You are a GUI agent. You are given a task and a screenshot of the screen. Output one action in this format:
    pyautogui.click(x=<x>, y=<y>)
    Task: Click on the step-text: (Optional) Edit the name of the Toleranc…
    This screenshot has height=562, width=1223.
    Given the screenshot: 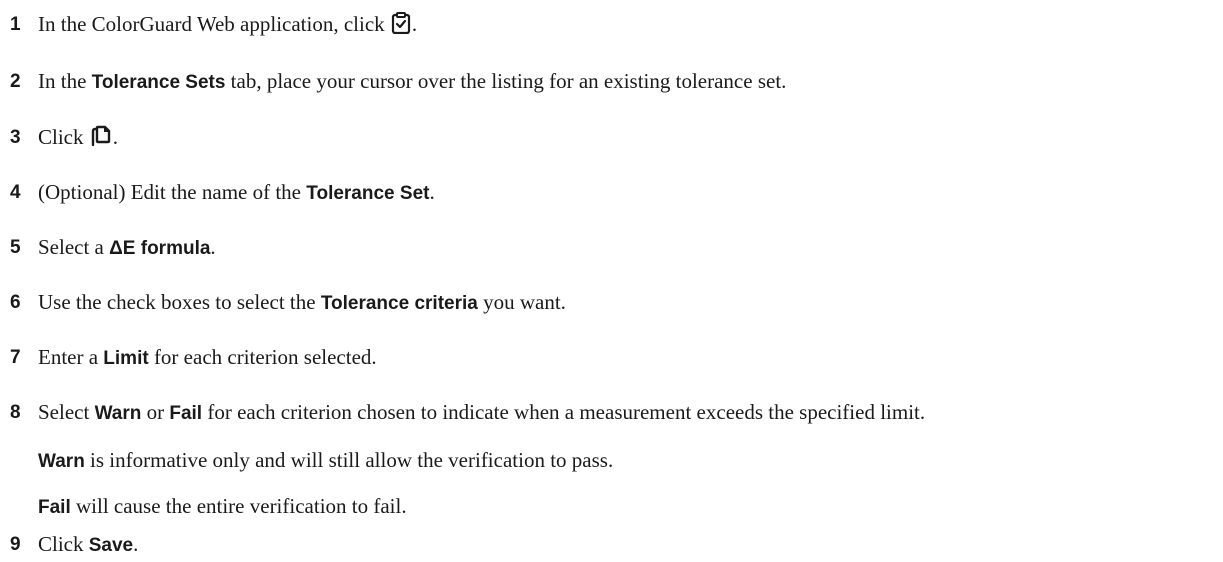 What is the action you would take?
    pyautogui.click(x=236, y=192)
    